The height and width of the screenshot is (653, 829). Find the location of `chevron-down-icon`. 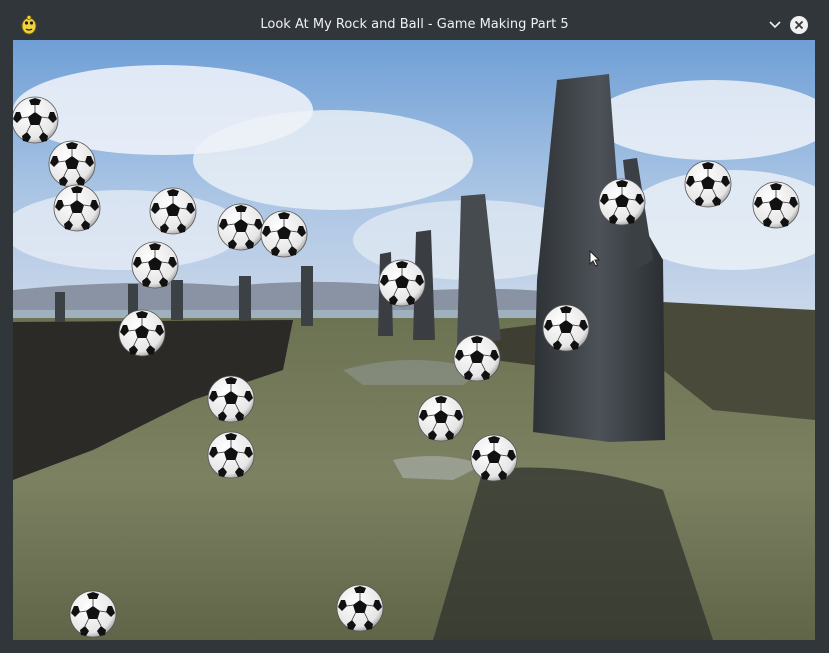

chevron-down-icon is located at coordinates (775, 25).